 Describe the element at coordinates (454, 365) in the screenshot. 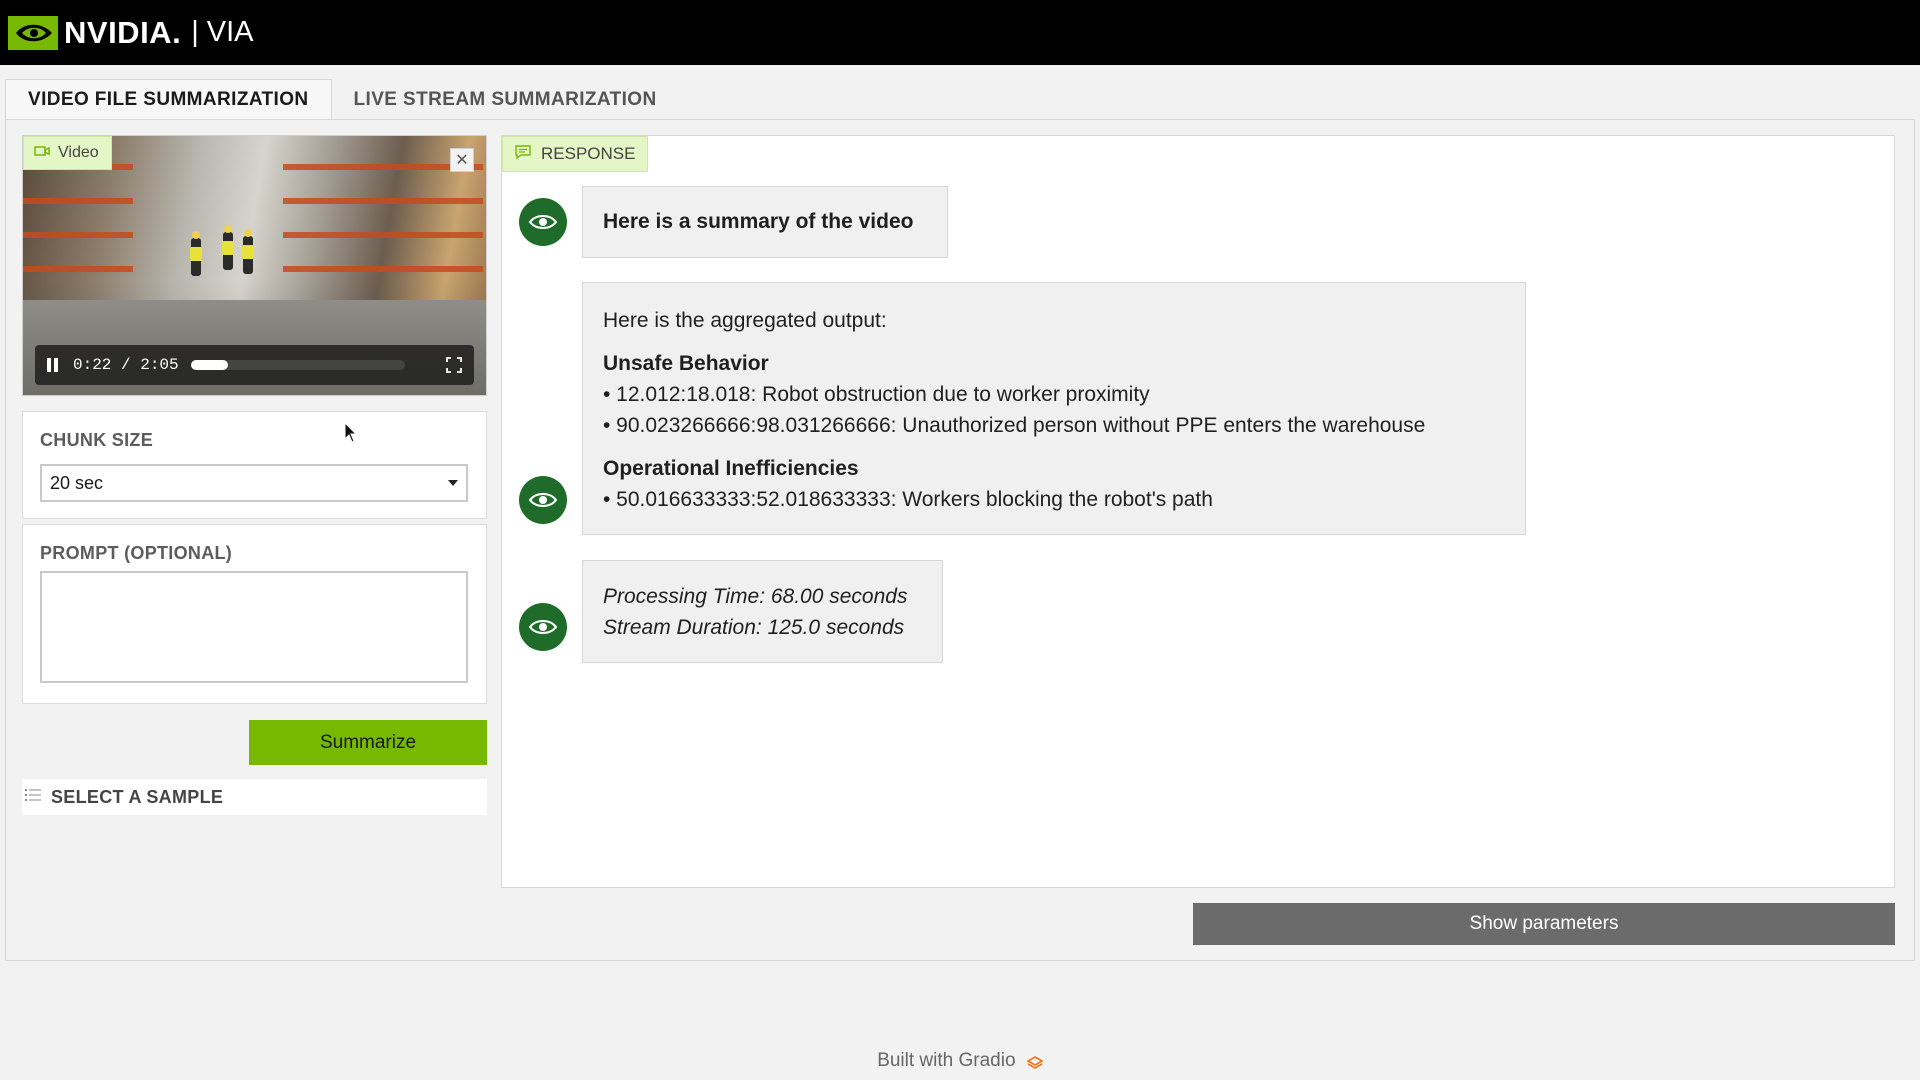

I see `fullscreen-icon` at that location.